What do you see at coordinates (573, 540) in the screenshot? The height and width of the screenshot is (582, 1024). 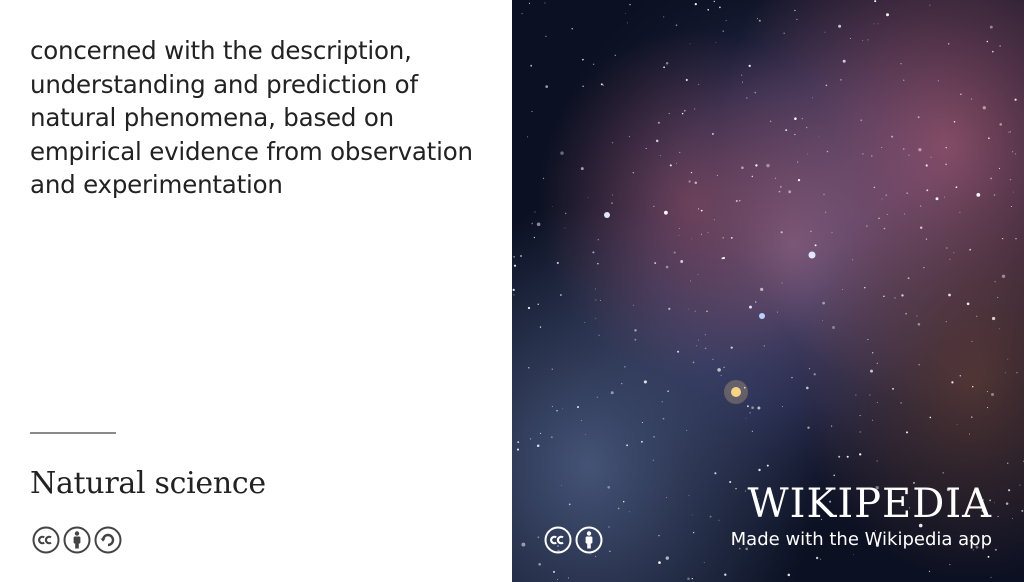 I see `license-icons-overlay` at bounding box center [573, 540].